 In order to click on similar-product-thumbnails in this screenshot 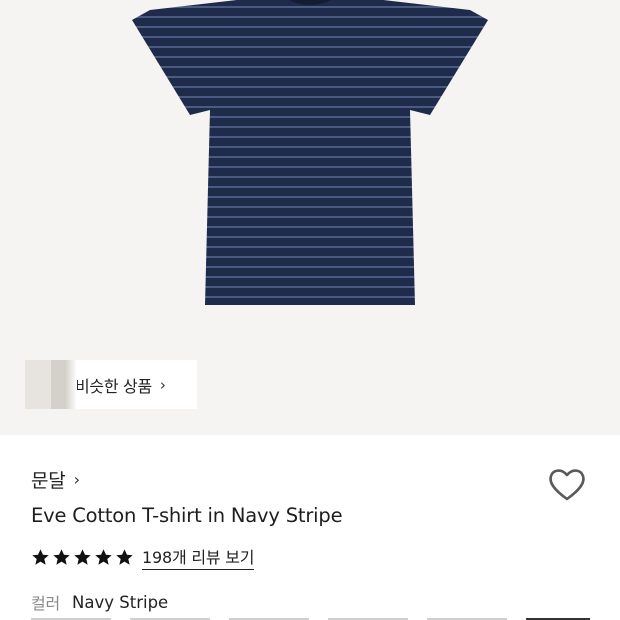, I will do `click(51, 384)`.